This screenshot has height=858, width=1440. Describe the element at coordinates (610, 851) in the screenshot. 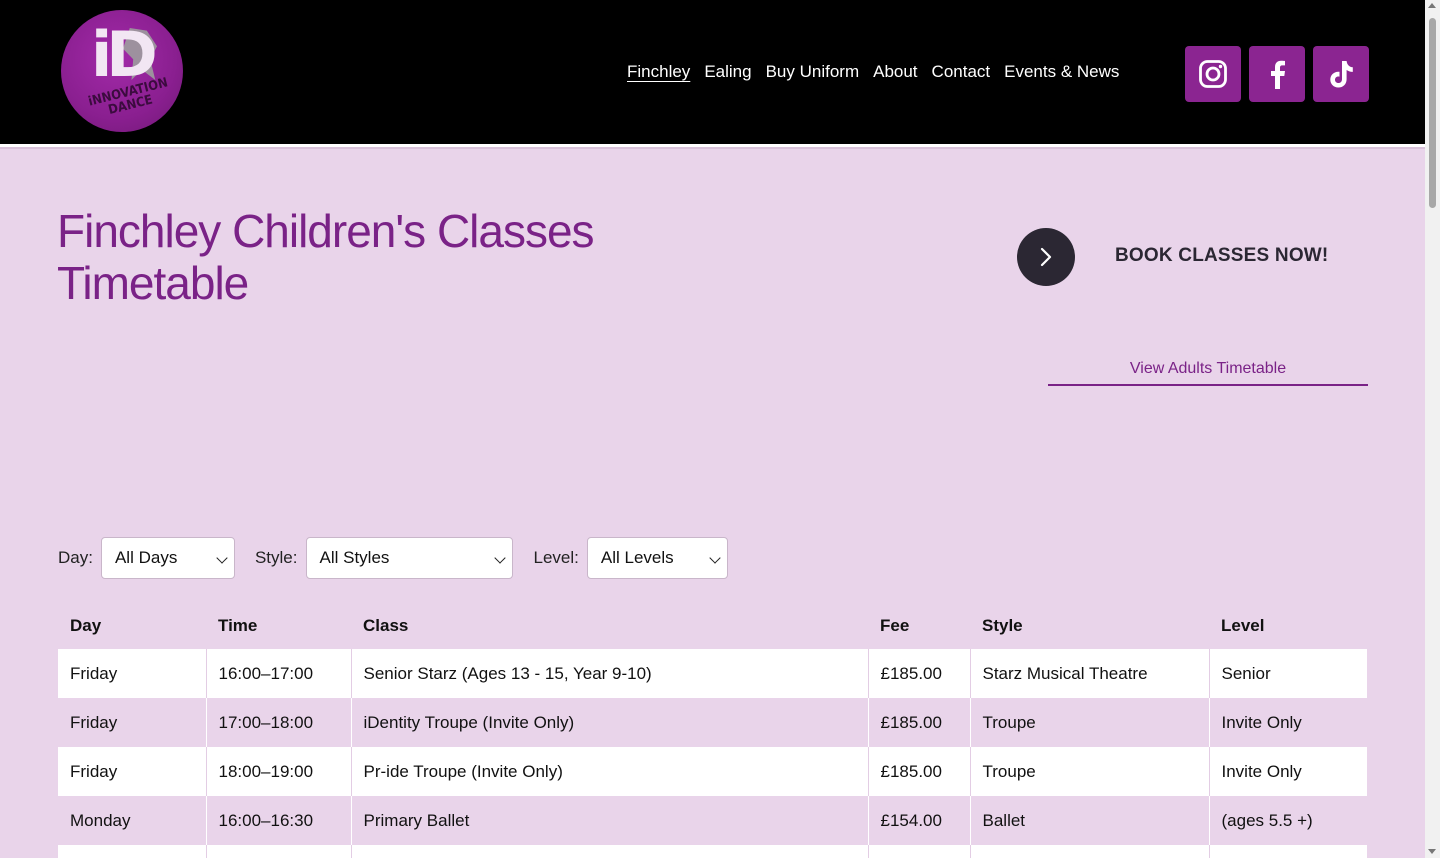

I see `cell-class` at that location.